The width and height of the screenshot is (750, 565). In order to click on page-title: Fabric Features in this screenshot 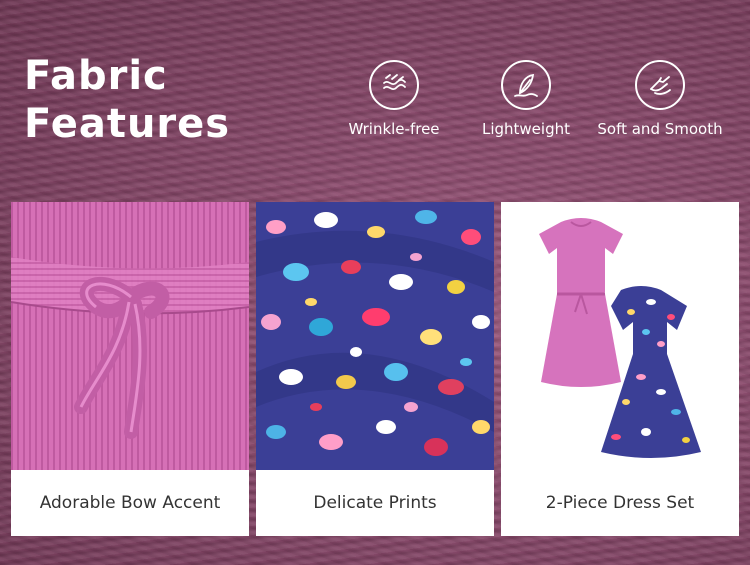, I will do `click(127, 100)`.